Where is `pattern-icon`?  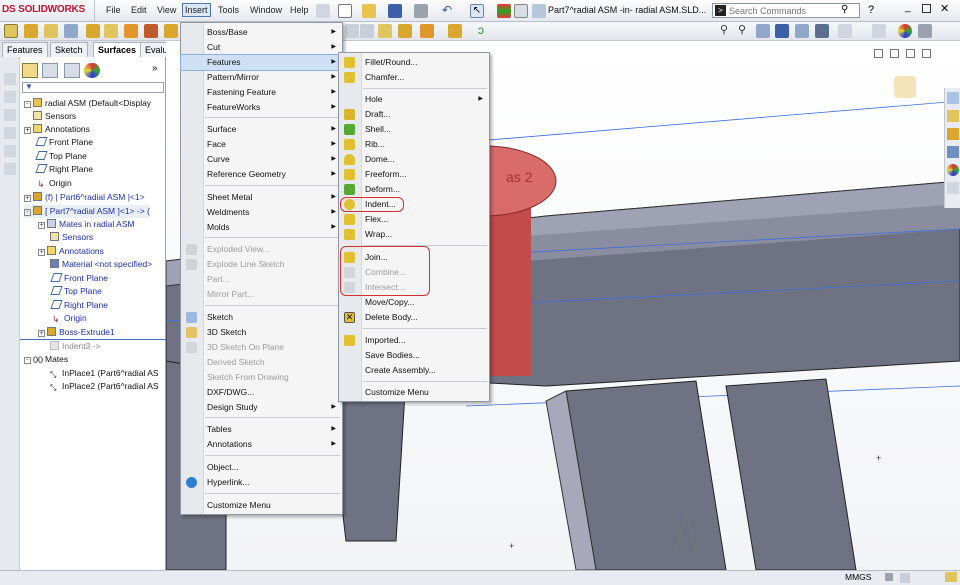
pattern-icon is located at coordinates (131, 31).